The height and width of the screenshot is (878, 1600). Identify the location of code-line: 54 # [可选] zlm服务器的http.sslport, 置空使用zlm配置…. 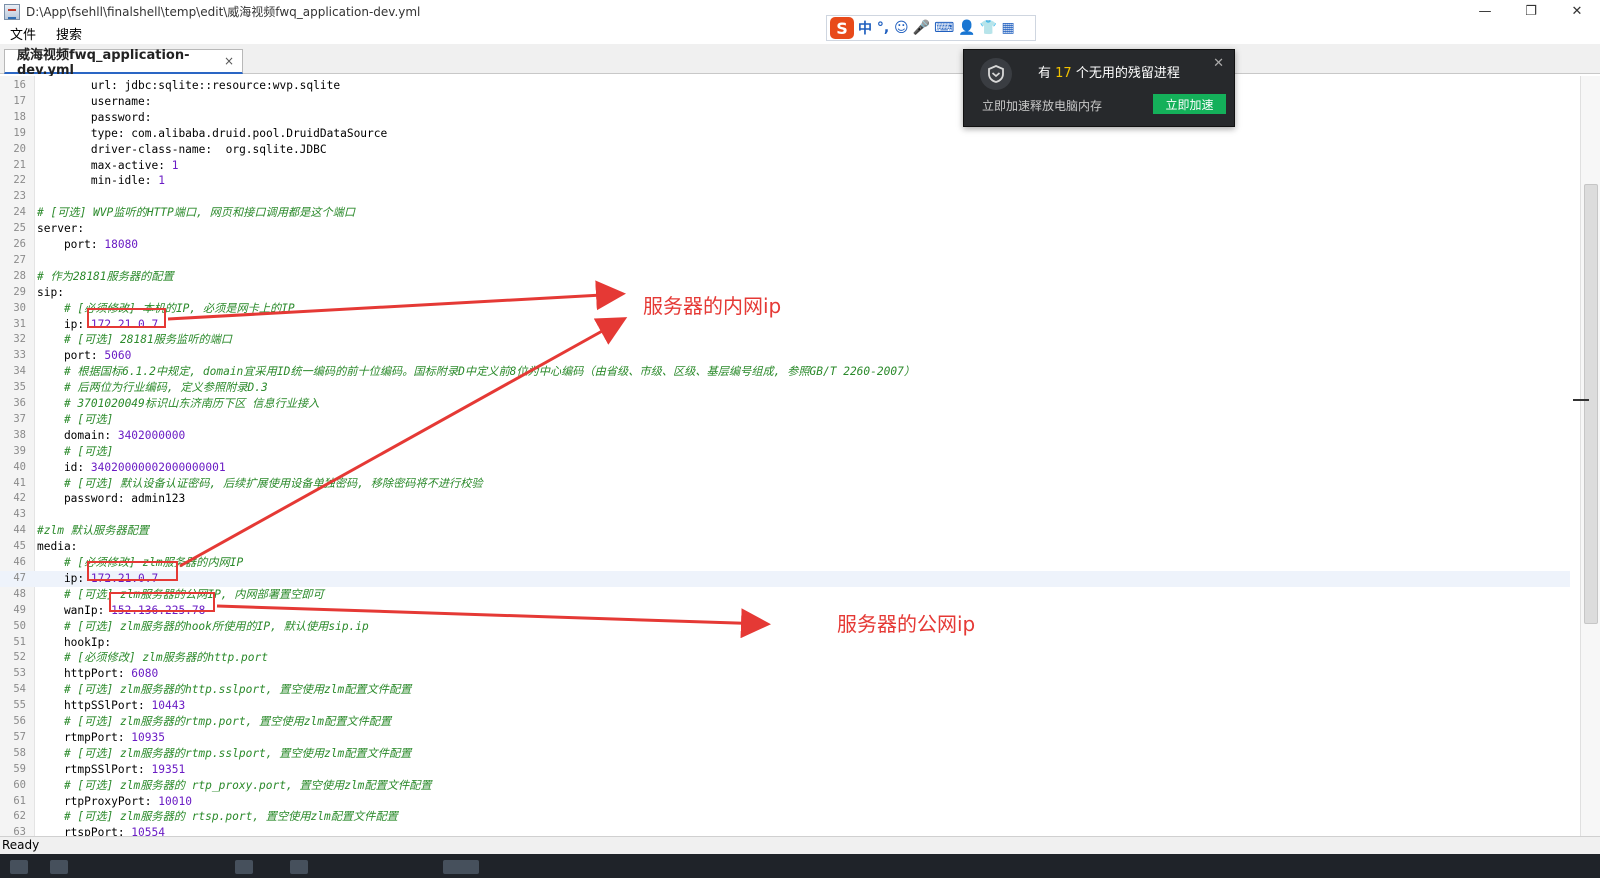
(785, 690).